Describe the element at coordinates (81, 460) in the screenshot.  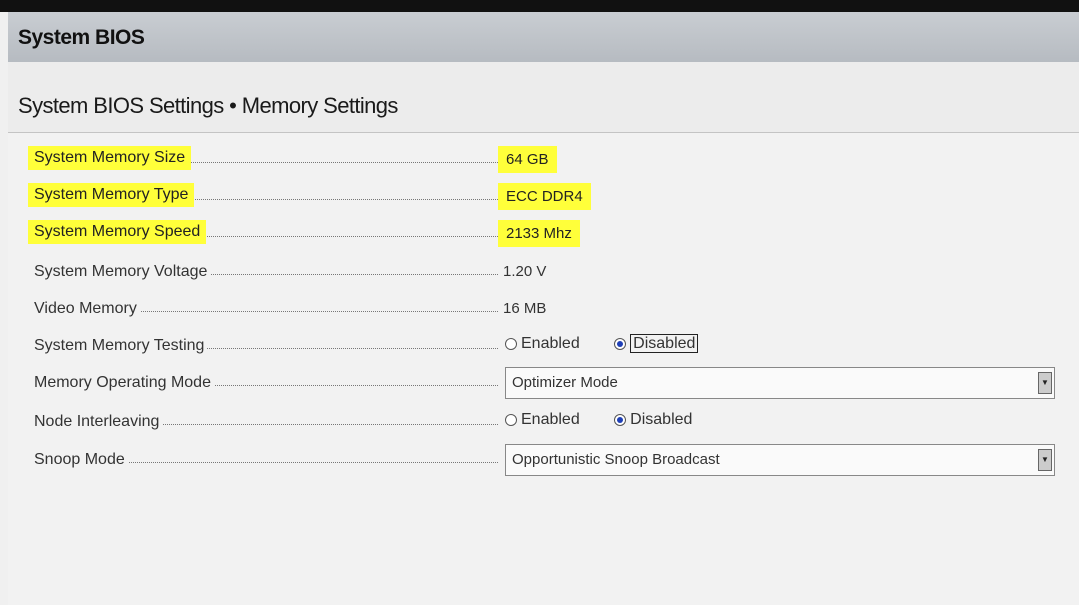
I see `setting-label: Snoop Mode` at that location.